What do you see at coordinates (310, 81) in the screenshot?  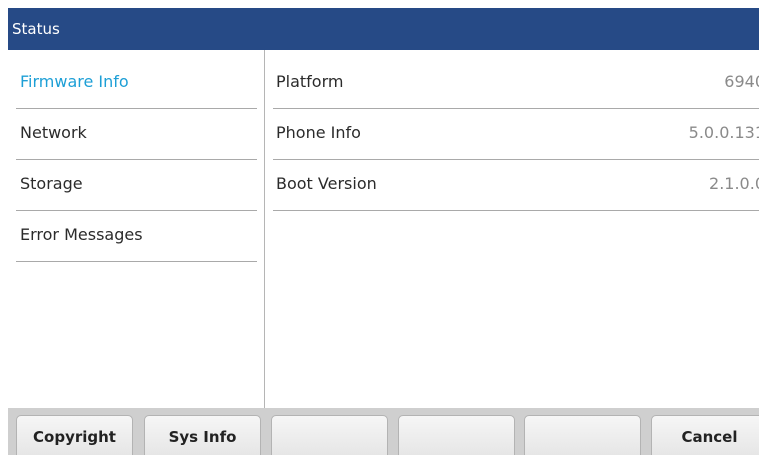 I see `info-label: Platform` at bounding box center [310, 81].